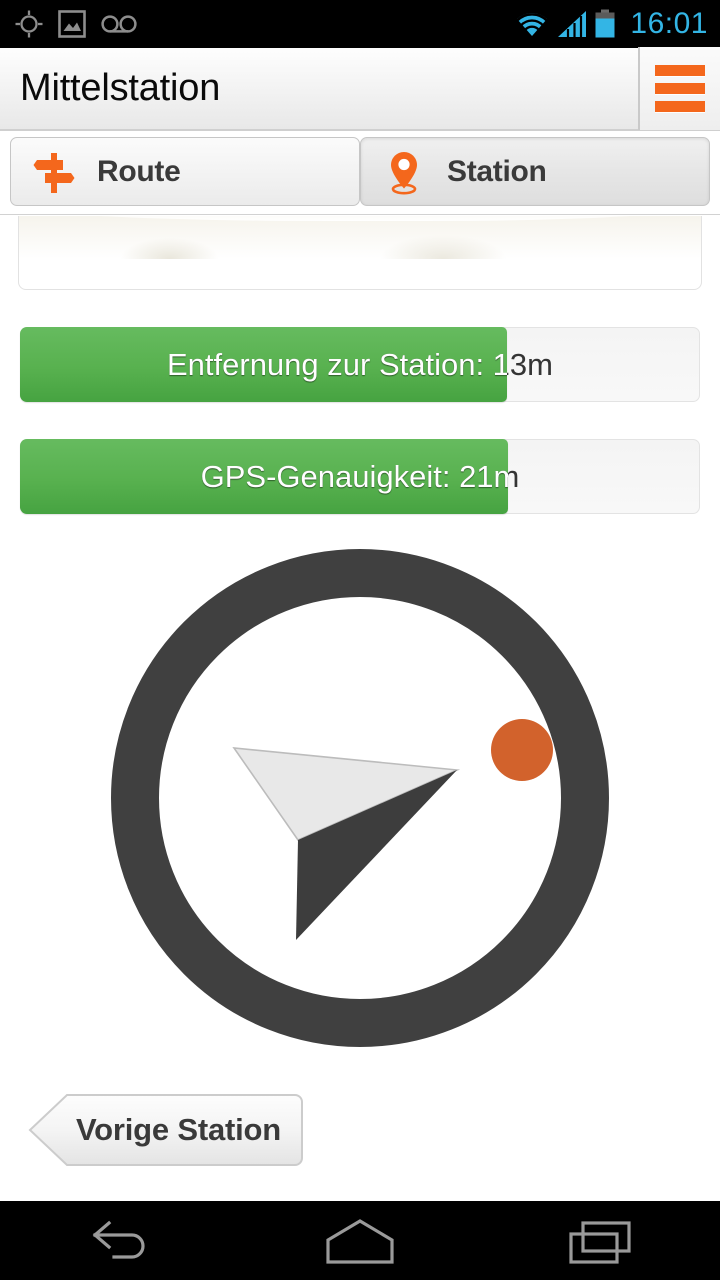  What do you see at coordinates (29, 24) in the screenshot?
I see `gps-icon` at bounding box center [29, 24].